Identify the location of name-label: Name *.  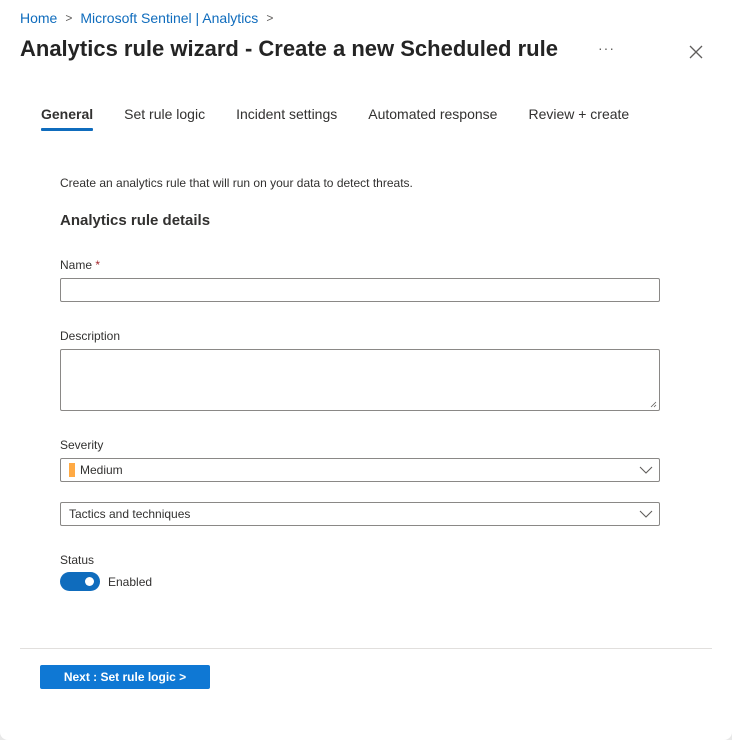
(80, 265).